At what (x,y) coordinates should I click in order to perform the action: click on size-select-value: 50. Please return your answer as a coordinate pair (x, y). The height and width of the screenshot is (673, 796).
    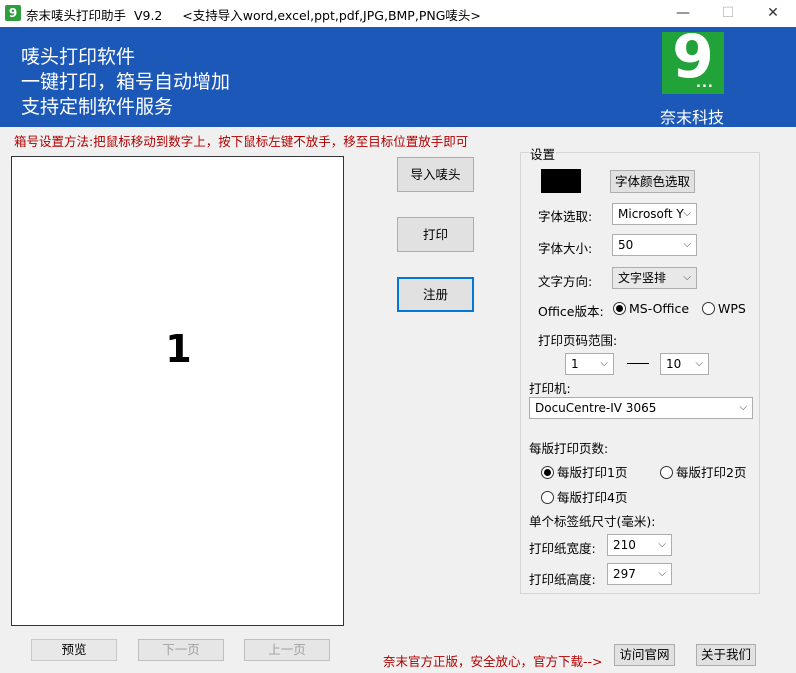
    Looking at the image, I should click on (626, 245).